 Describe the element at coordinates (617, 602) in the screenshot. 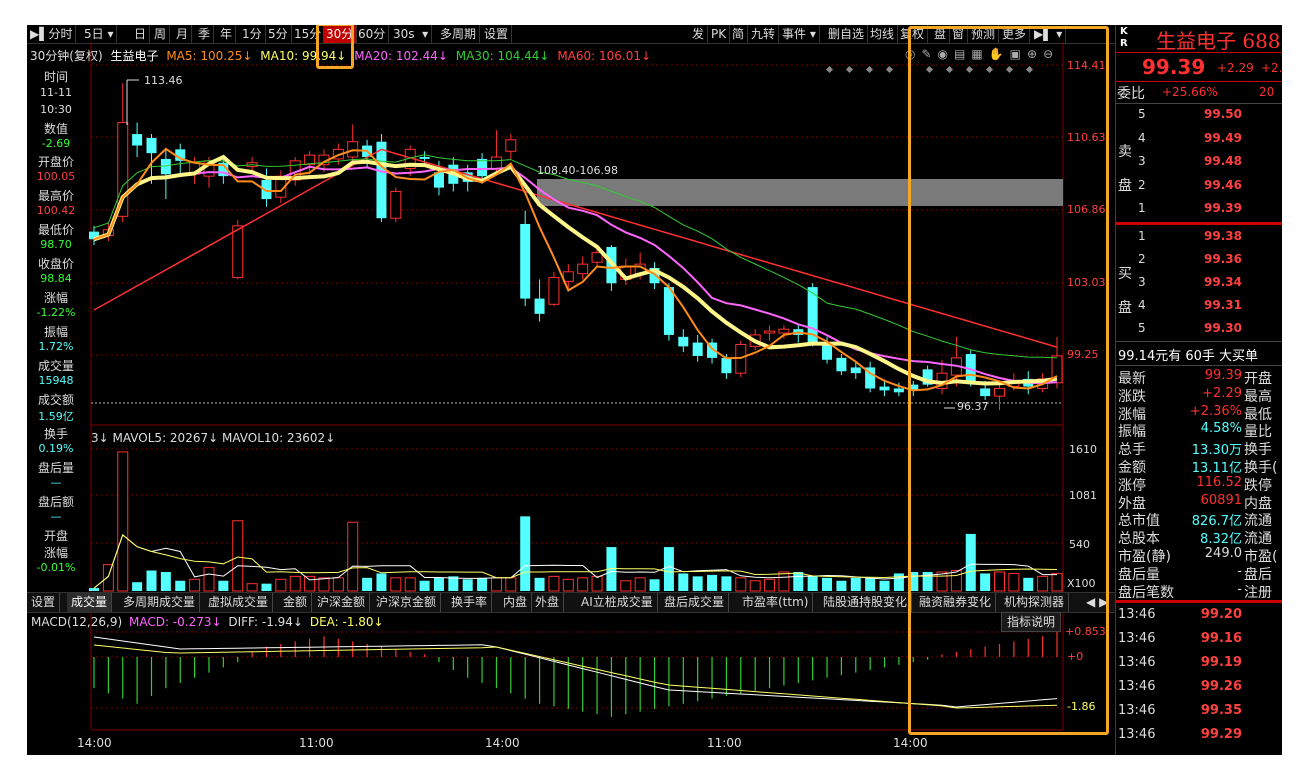

I see `indicator-tab-10: AI立桩成交量` at that location.